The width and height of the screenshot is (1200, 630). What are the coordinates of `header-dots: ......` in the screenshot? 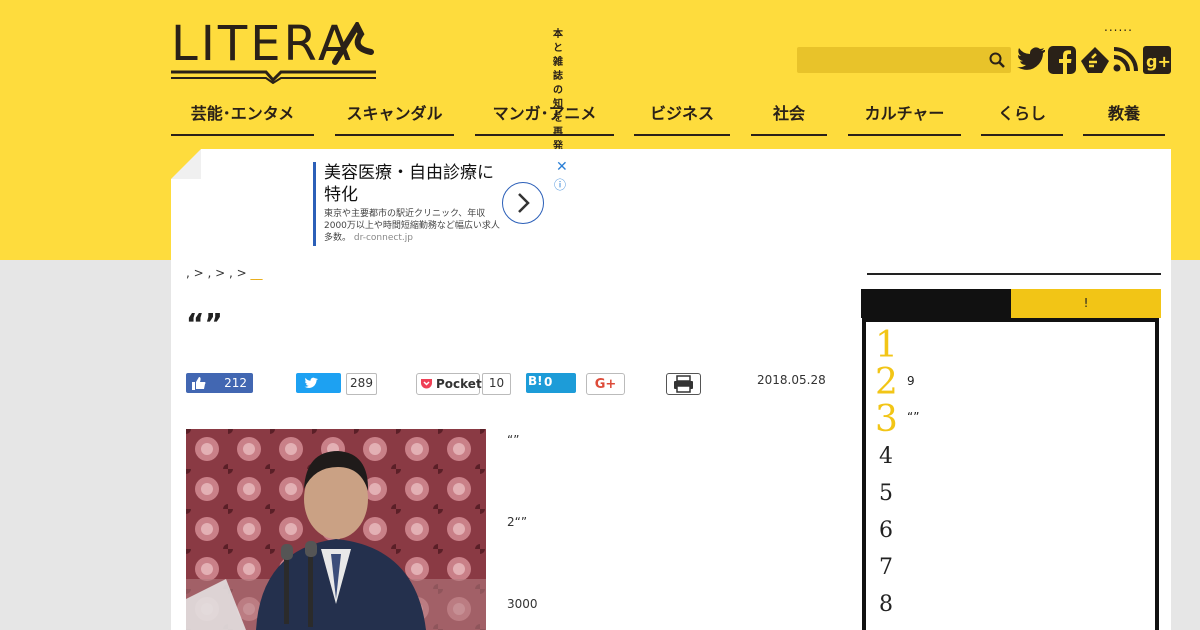 It's located at (1118, 27).